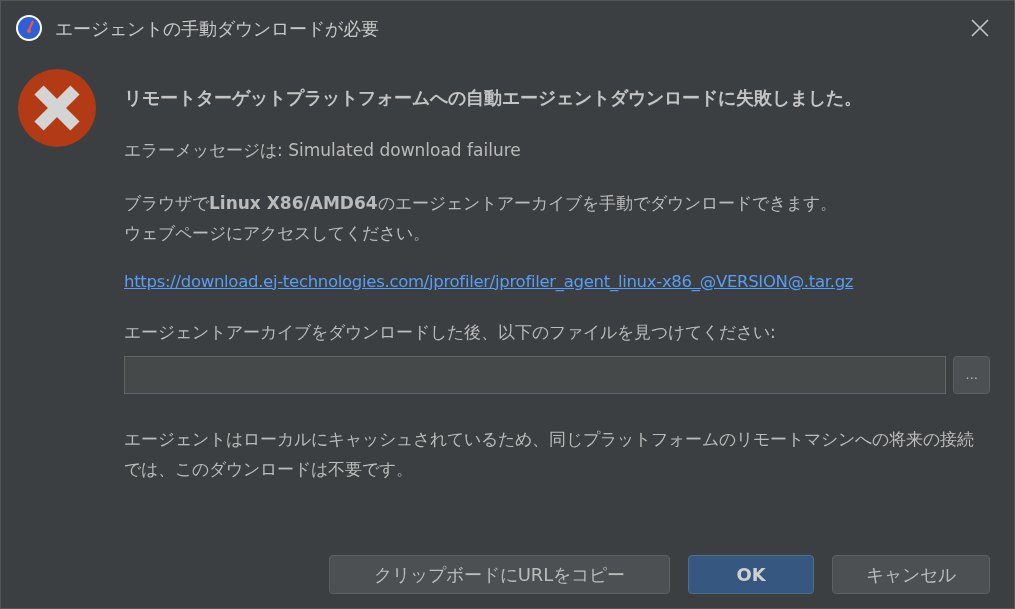  What do you see at coordinates (751, 574) in the screenshot?
I see `ok-button: OK` at bounding box center [751, 574].